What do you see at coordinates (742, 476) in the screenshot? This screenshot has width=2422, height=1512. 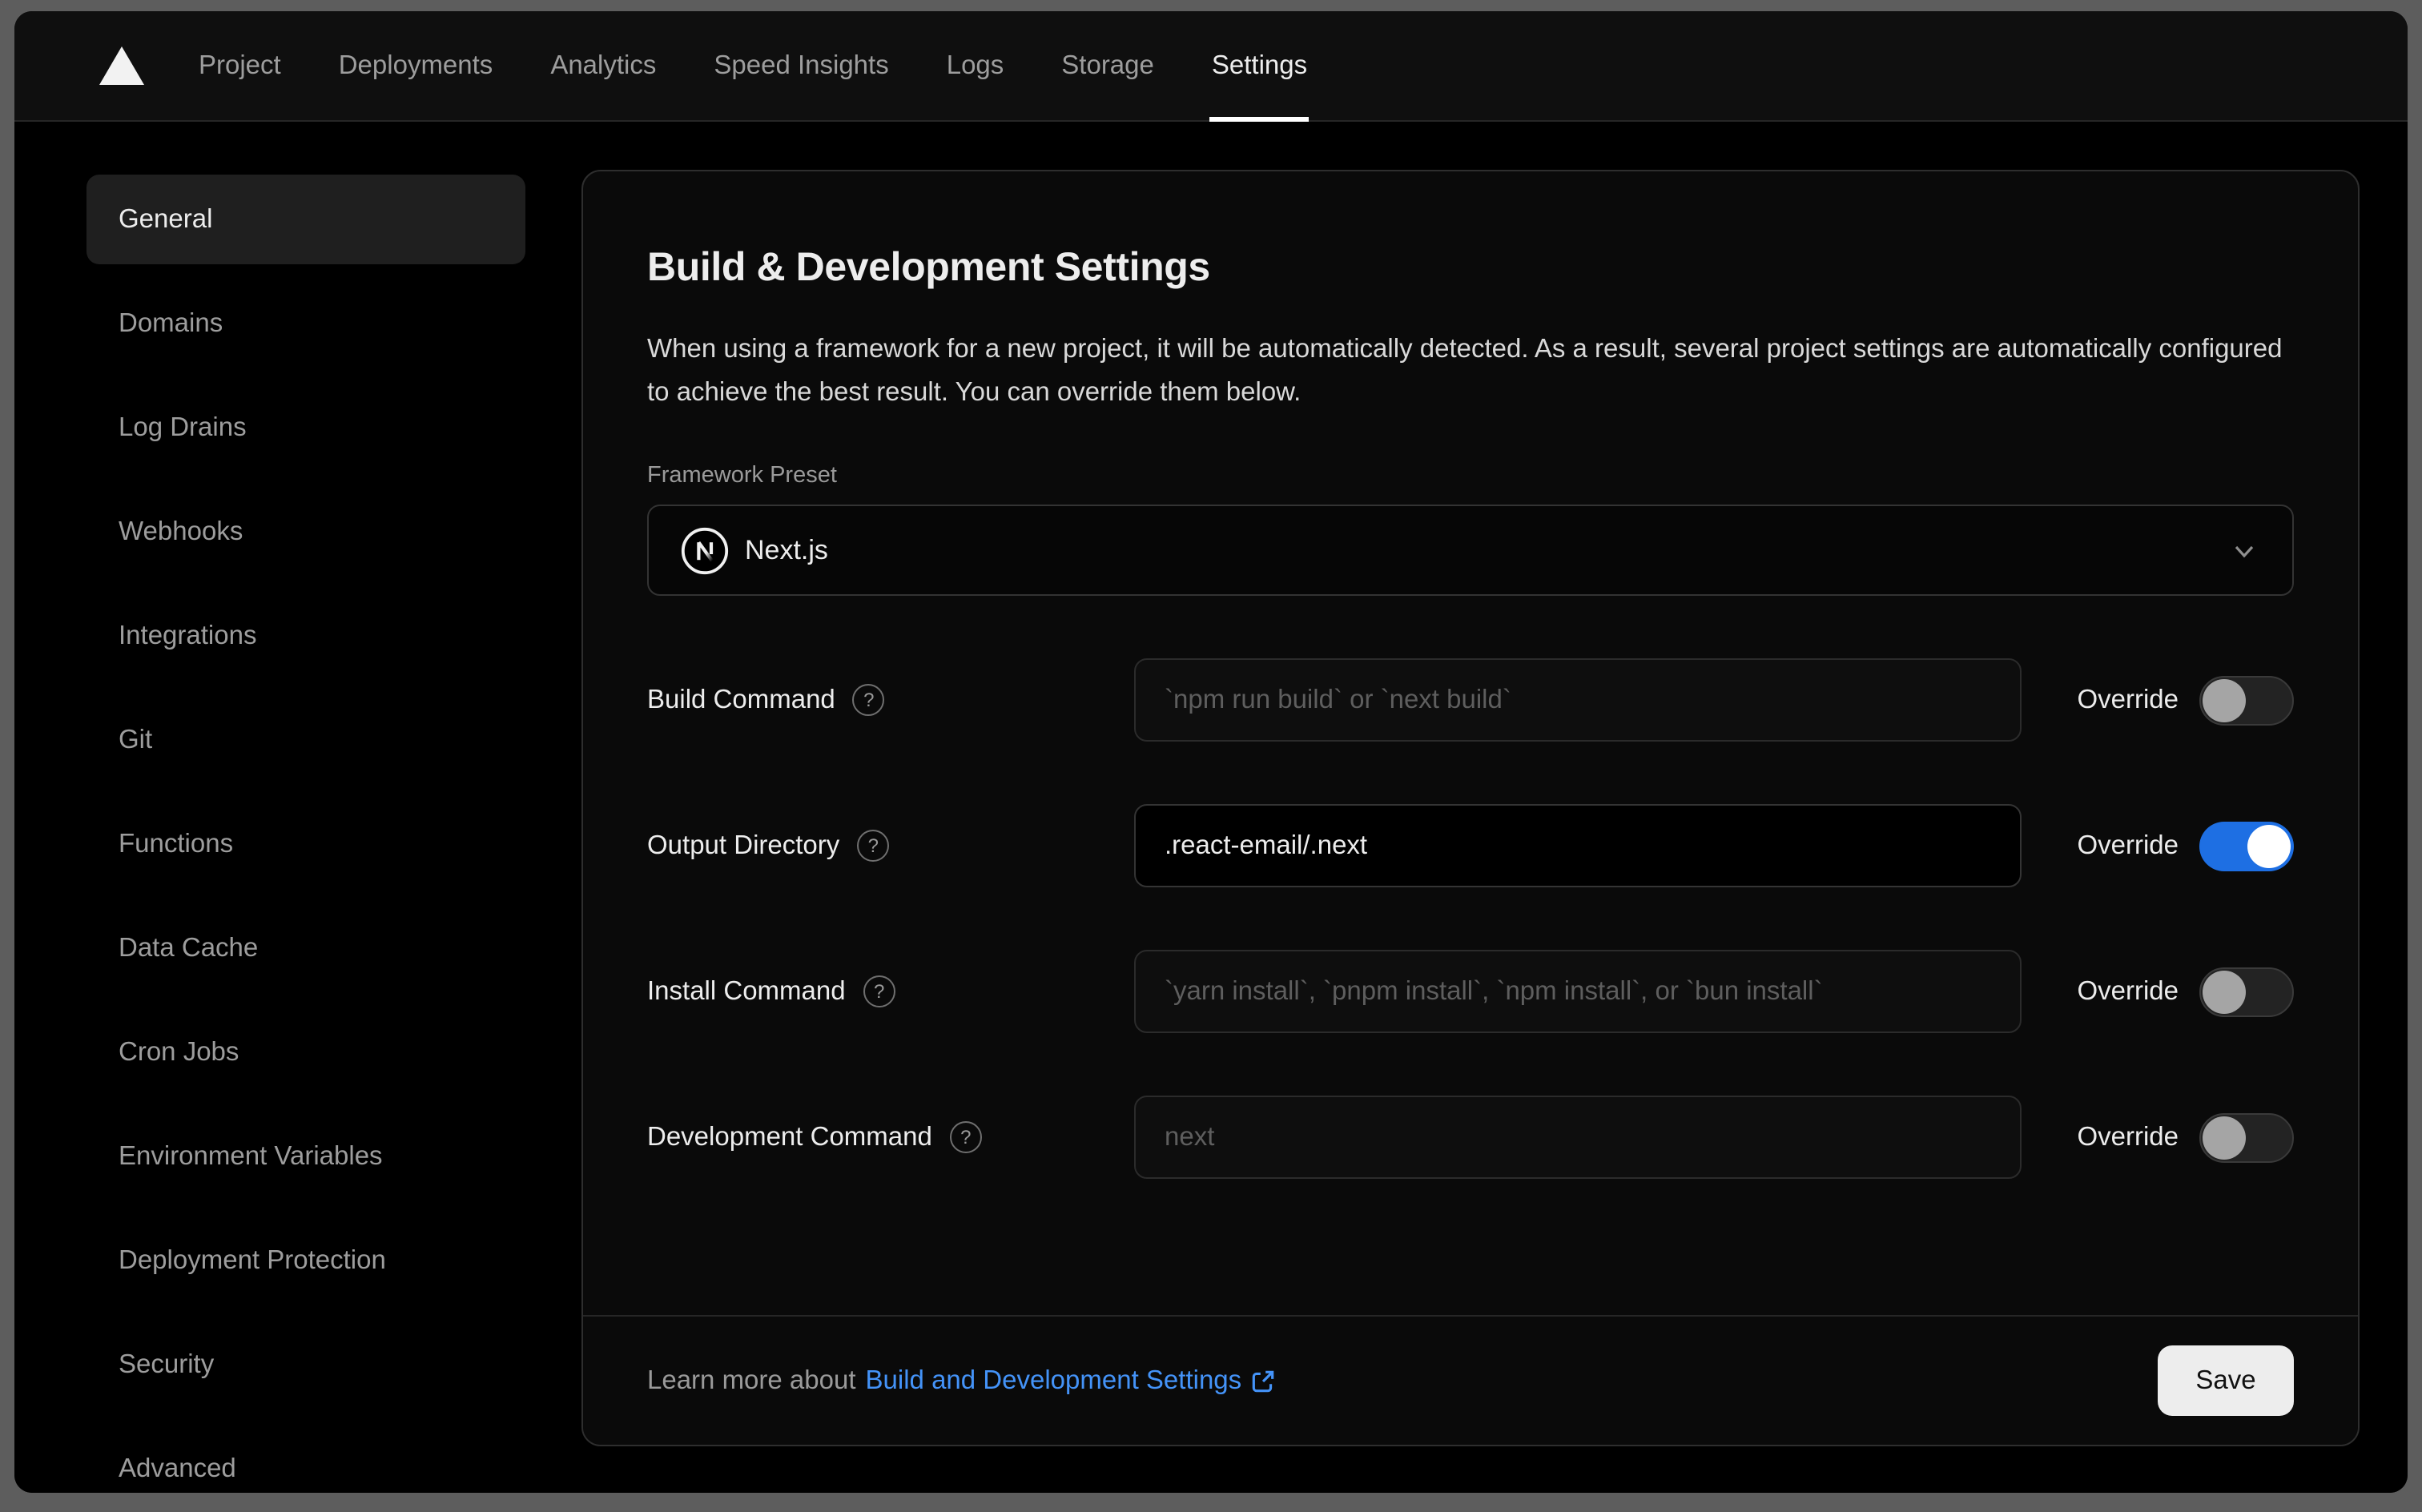 I see `framework-preset-label: Framework Preset` at bounding box center [742, 476].